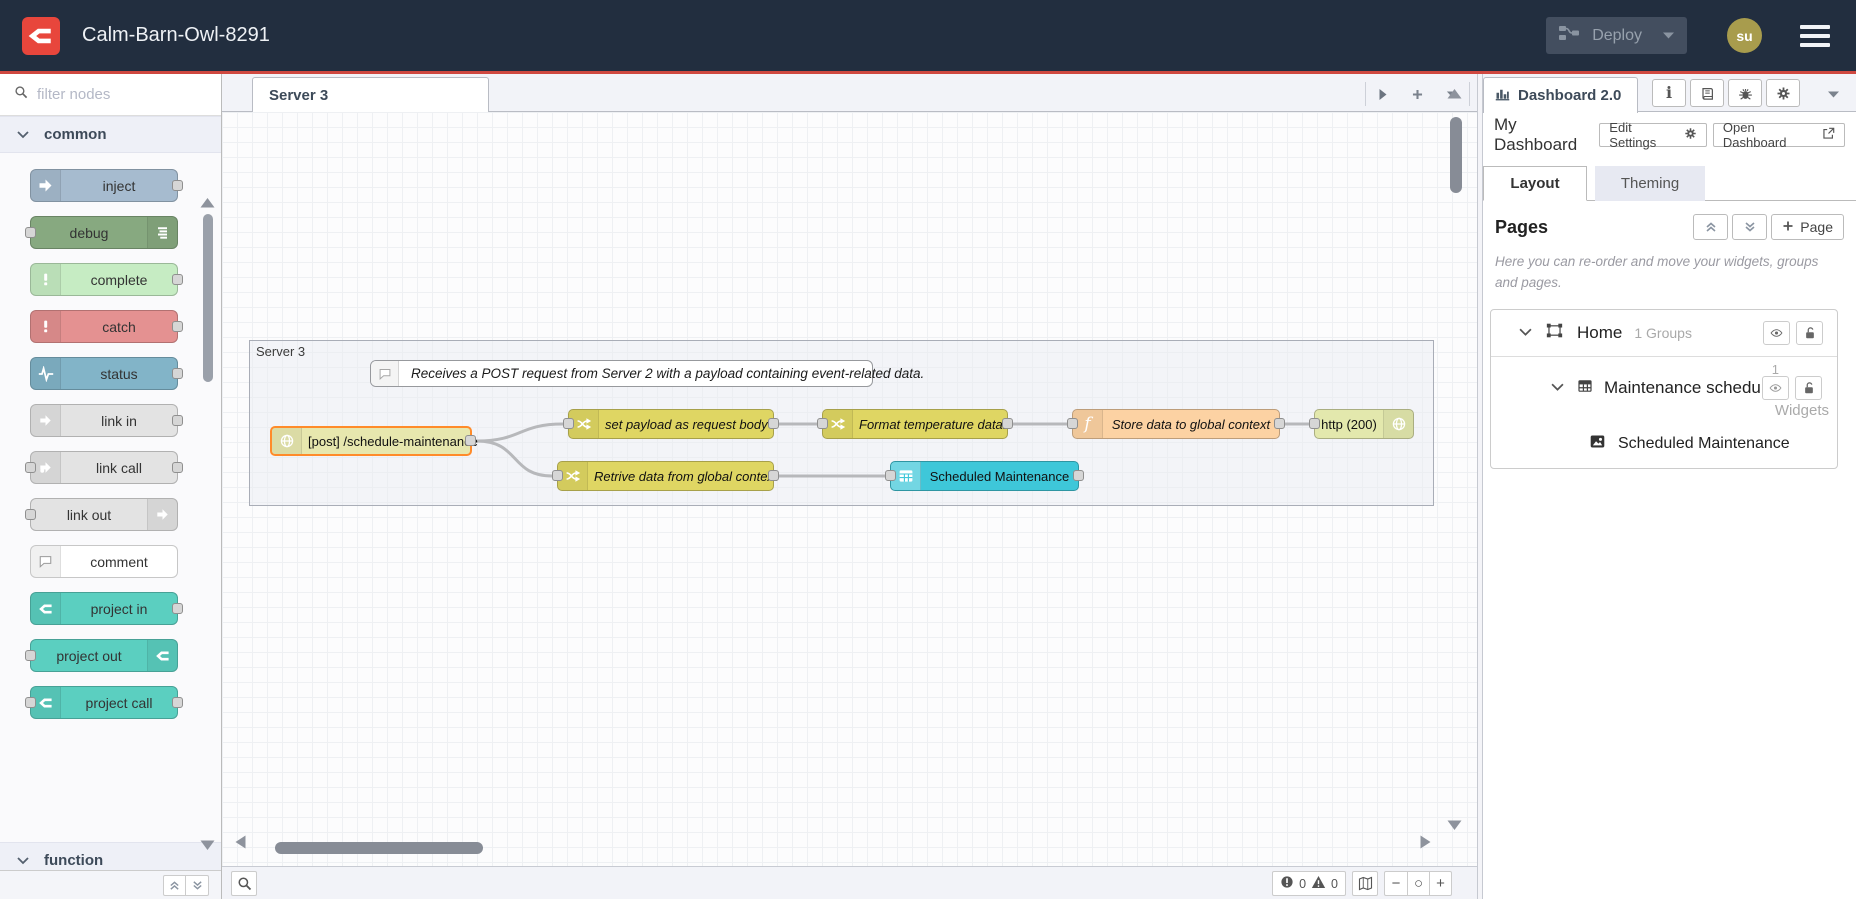 This screenshot has height=899, width=1856. Describe the element at coordinates (104, 561) in the screenshot. I see `palette-node-comment: comment` at that location.